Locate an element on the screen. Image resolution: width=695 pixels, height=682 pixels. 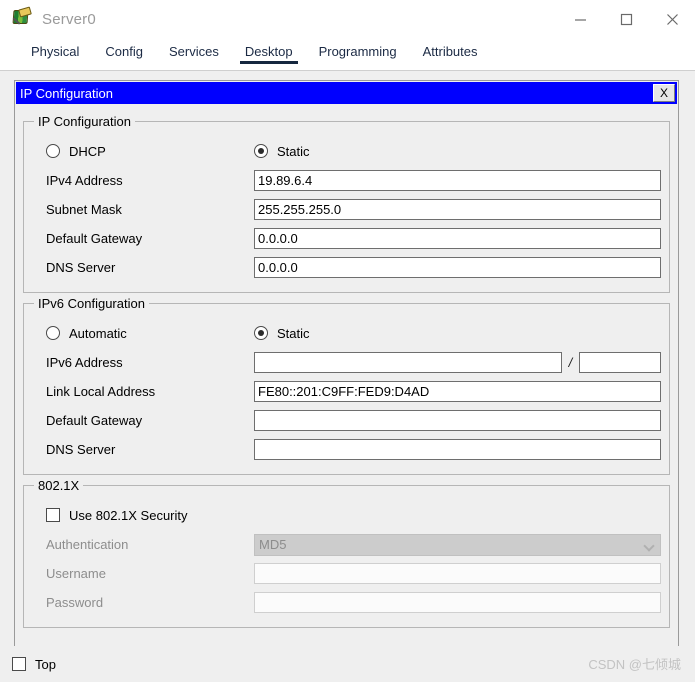
radio-ipv6-static-indicator is located at coordinates (261, 333).